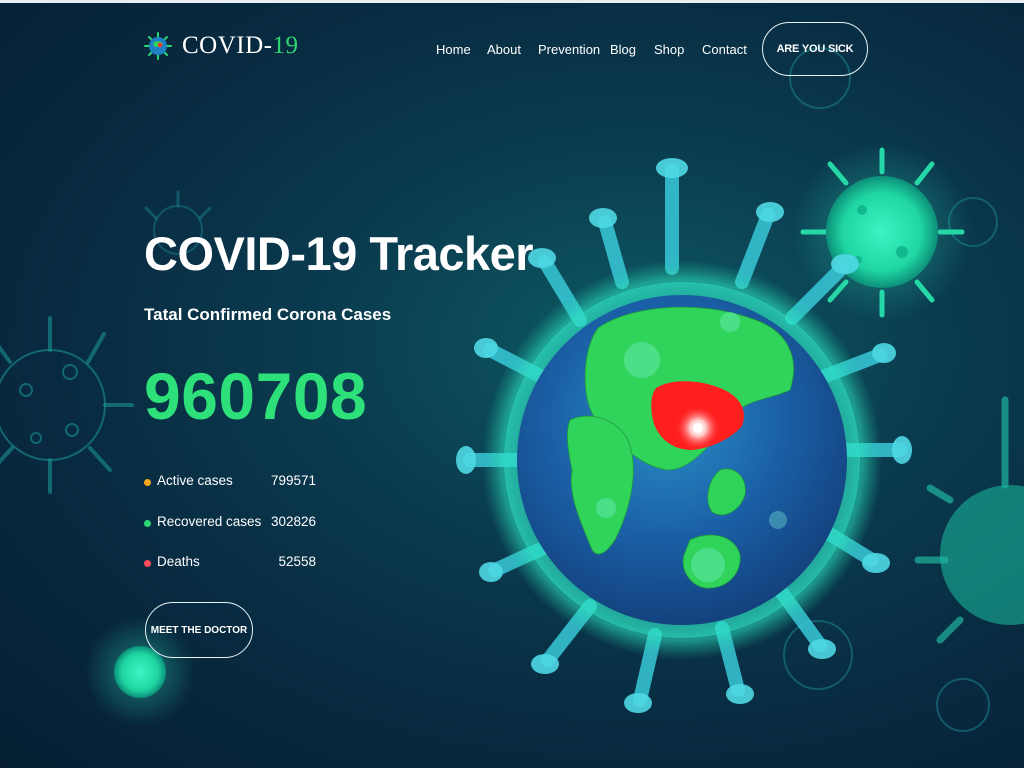 The image size is (1024, 768). What do you see at coordinates (199, 630) in the screenshot?
I see `meet-the-doctor-button: MEET THE DOCTOR` at bounding box center [199, 630].